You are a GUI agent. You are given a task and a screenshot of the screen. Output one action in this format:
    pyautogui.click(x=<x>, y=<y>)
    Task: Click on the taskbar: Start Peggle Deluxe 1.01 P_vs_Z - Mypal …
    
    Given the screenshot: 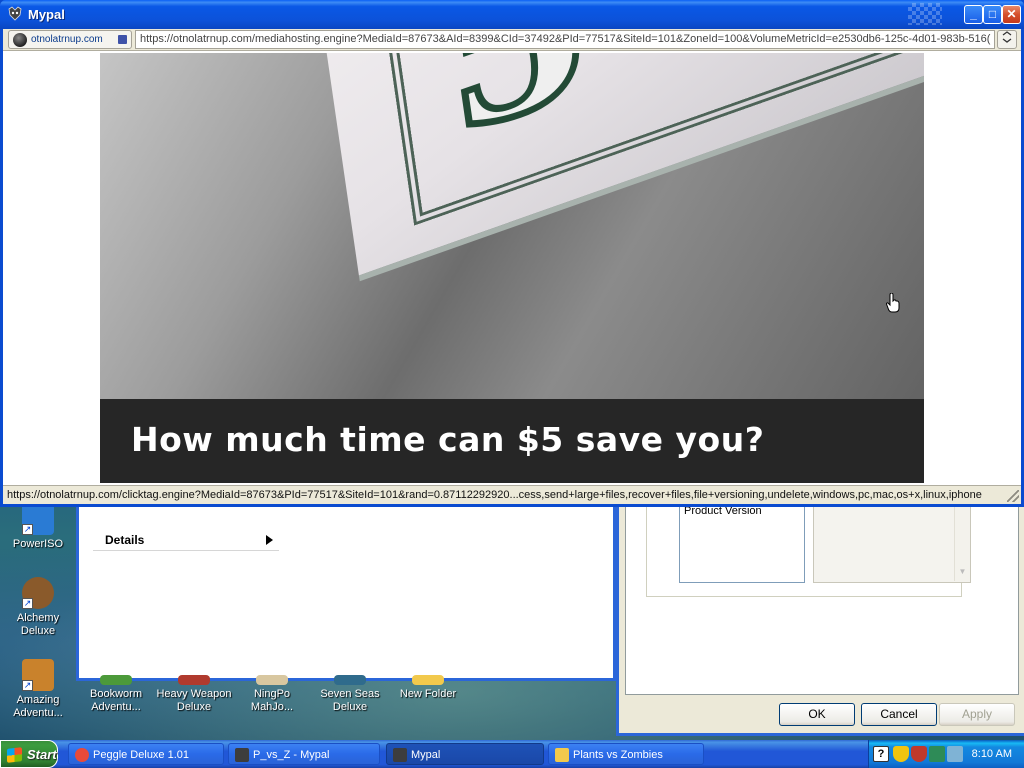 What is the action you would take?
    pyautogui.click(x=512, y=754)
    